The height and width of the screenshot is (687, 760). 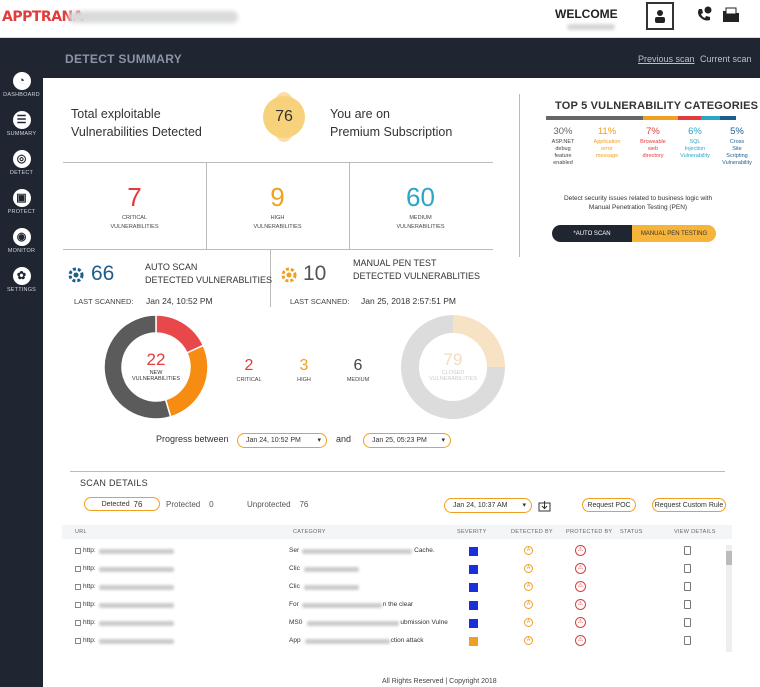 What do you see at coordinates (544, 506) in the screenshot?
I see `download-icon` at bounding box center [544, 506].